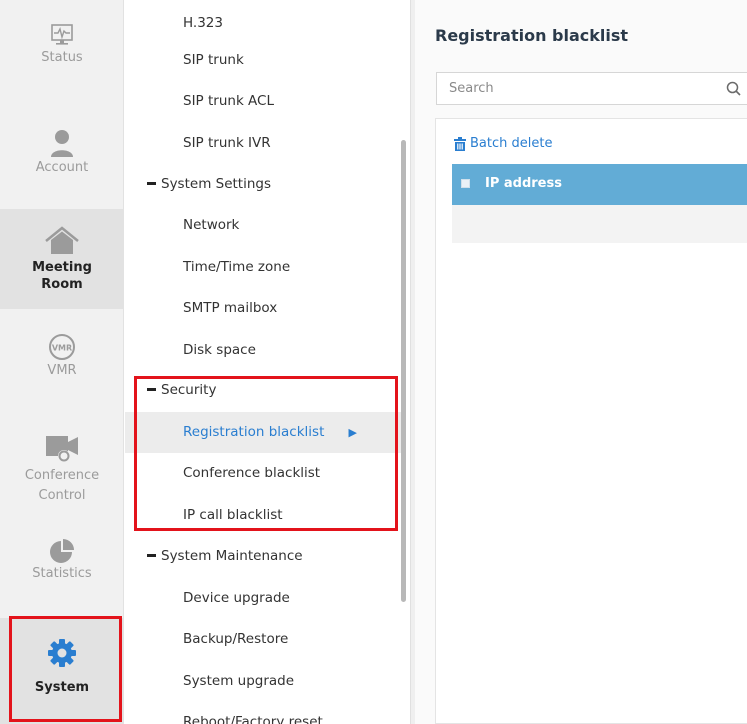 This screenshot has width=747, height=724. What do you see at coordinates (232, 556) in the screenshot?
I see `group-label: System Maintenance` at bounding box center [232, 556].